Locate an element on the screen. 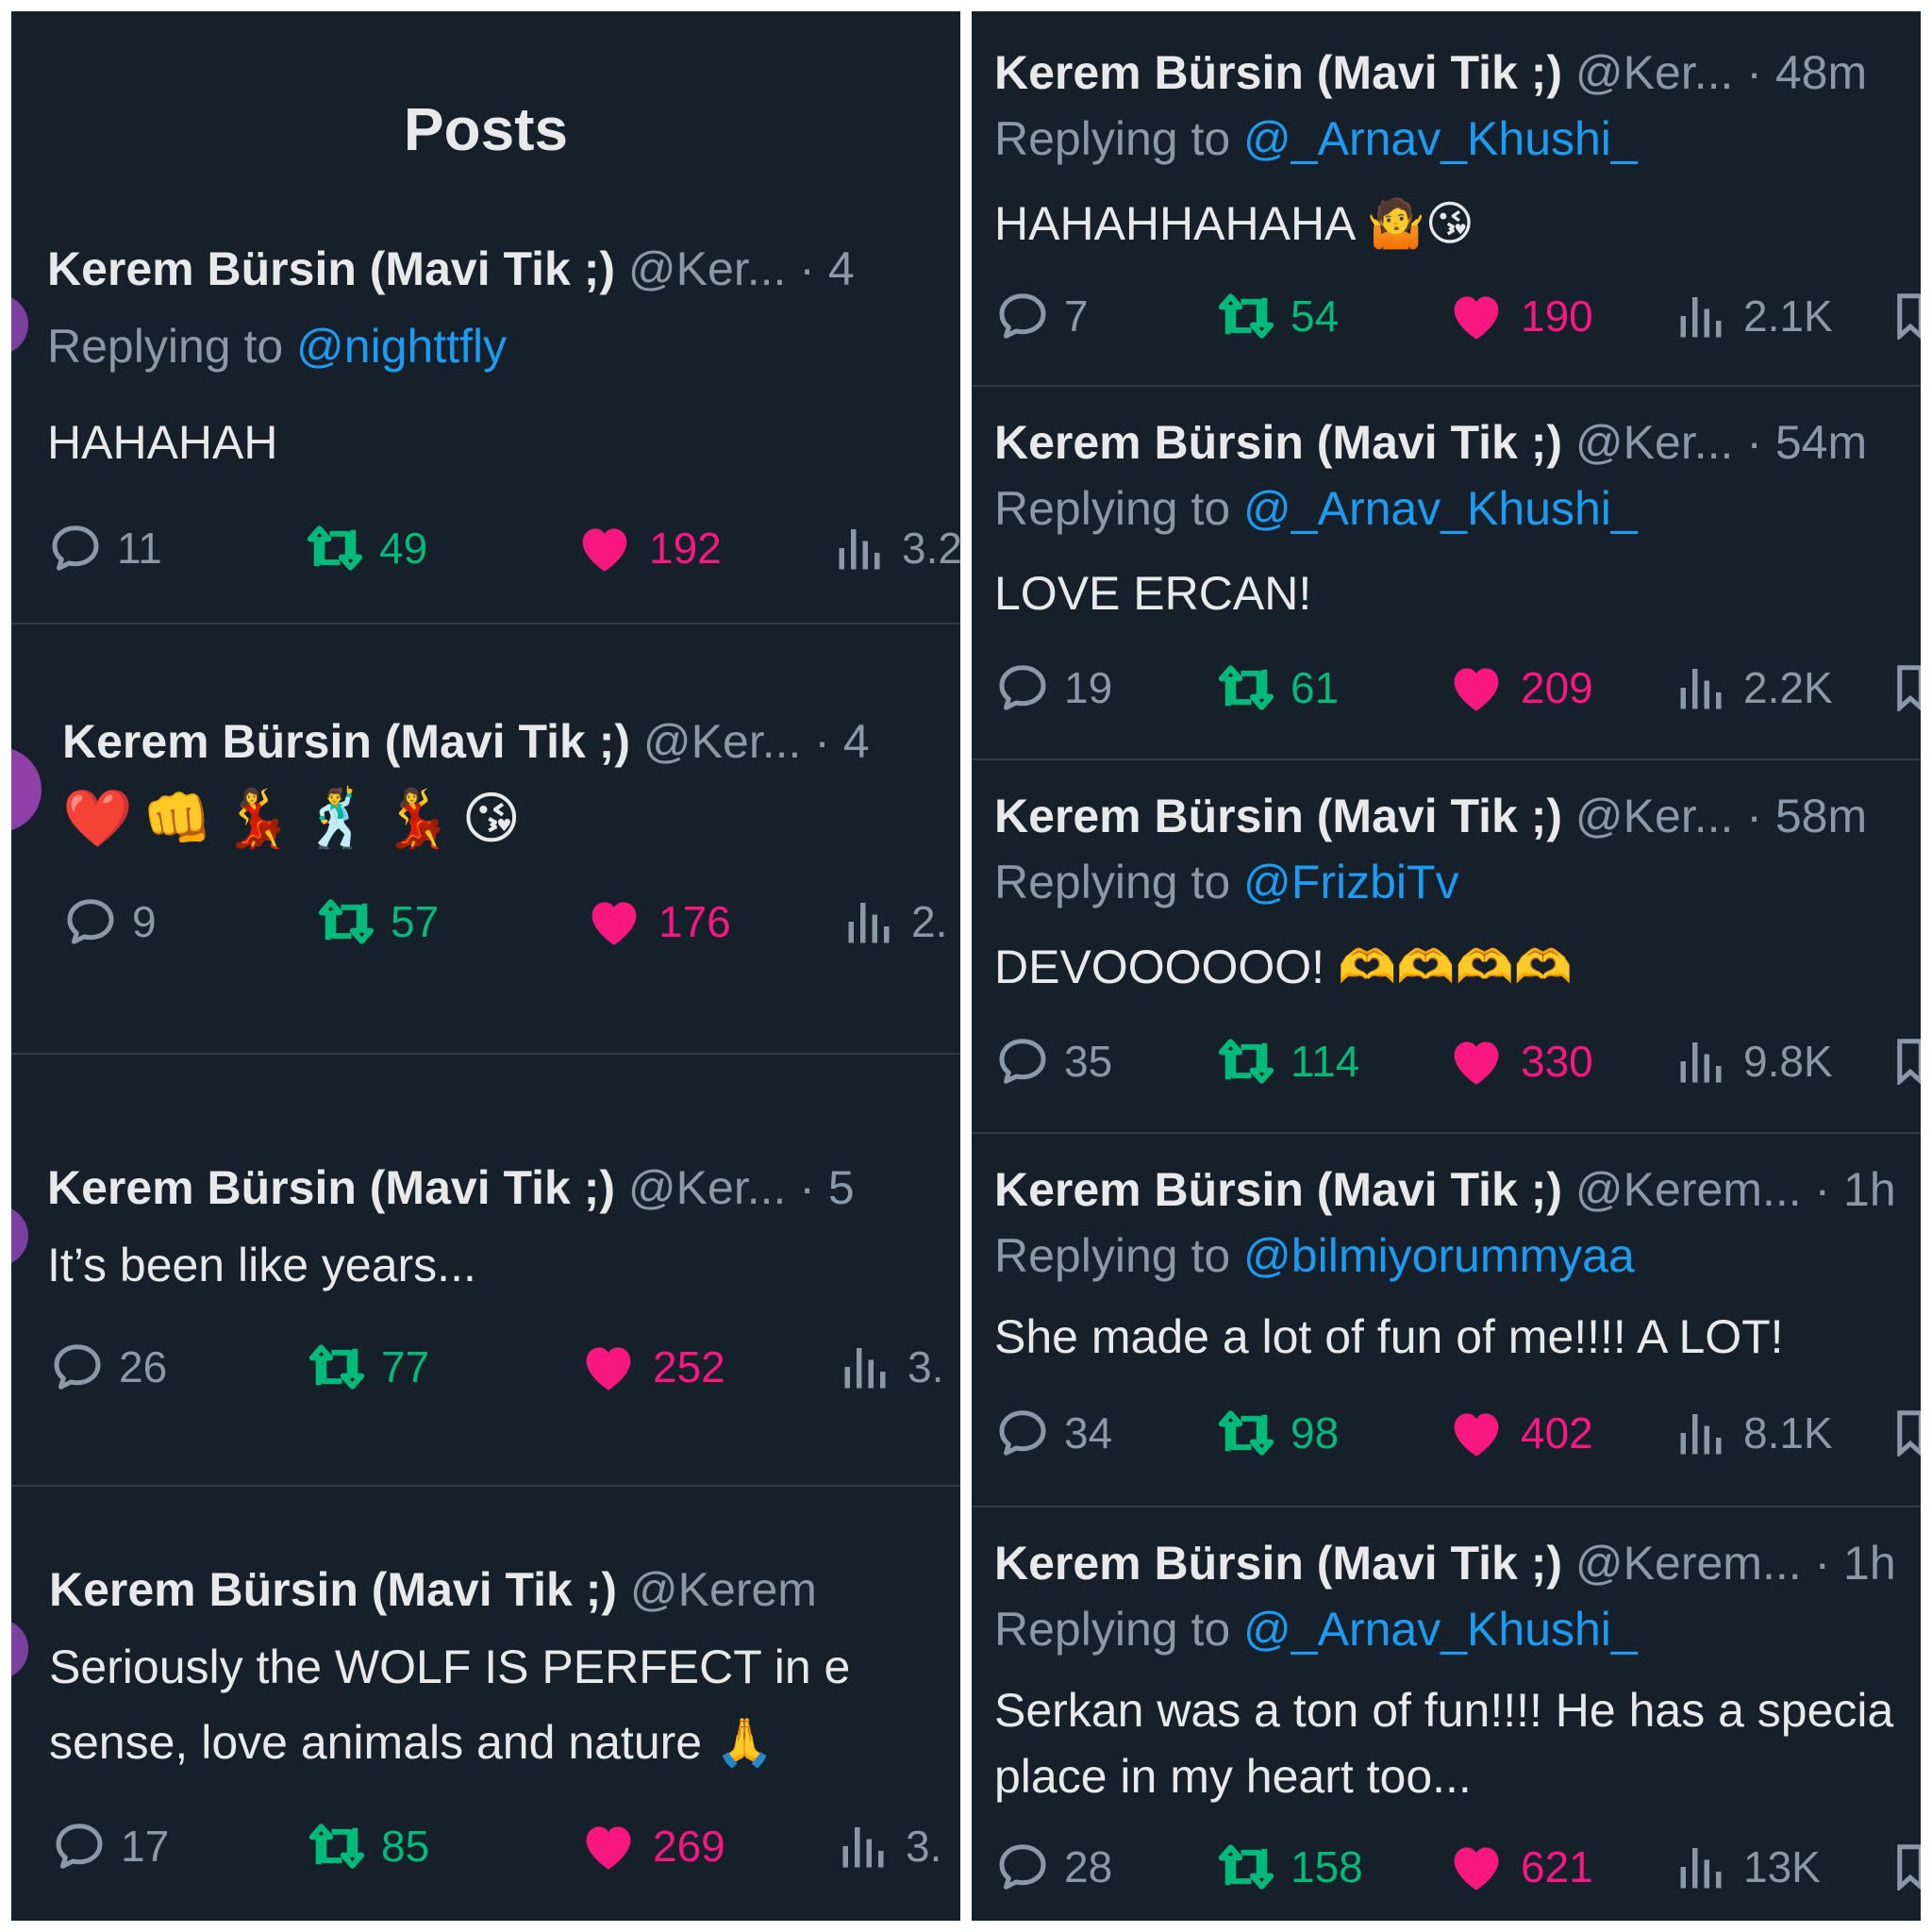 Image resolution: width=1932 pixels, height=1932 pixels. reply-button: 9 is located at coordinates (109, 922).